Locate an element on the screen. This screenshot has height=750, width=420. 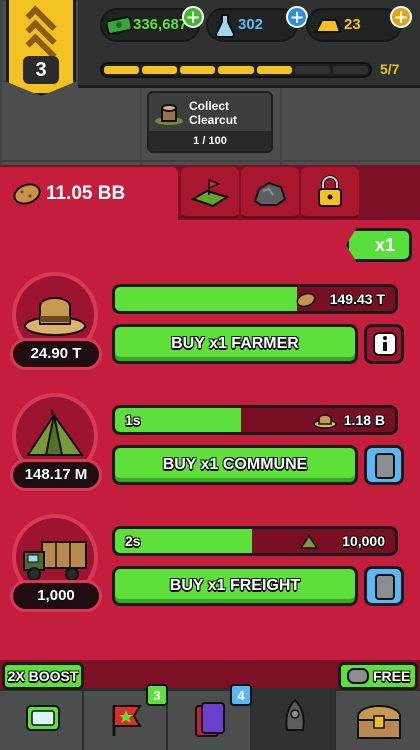
rank-level: 3 is located at coordinates (41, 70).